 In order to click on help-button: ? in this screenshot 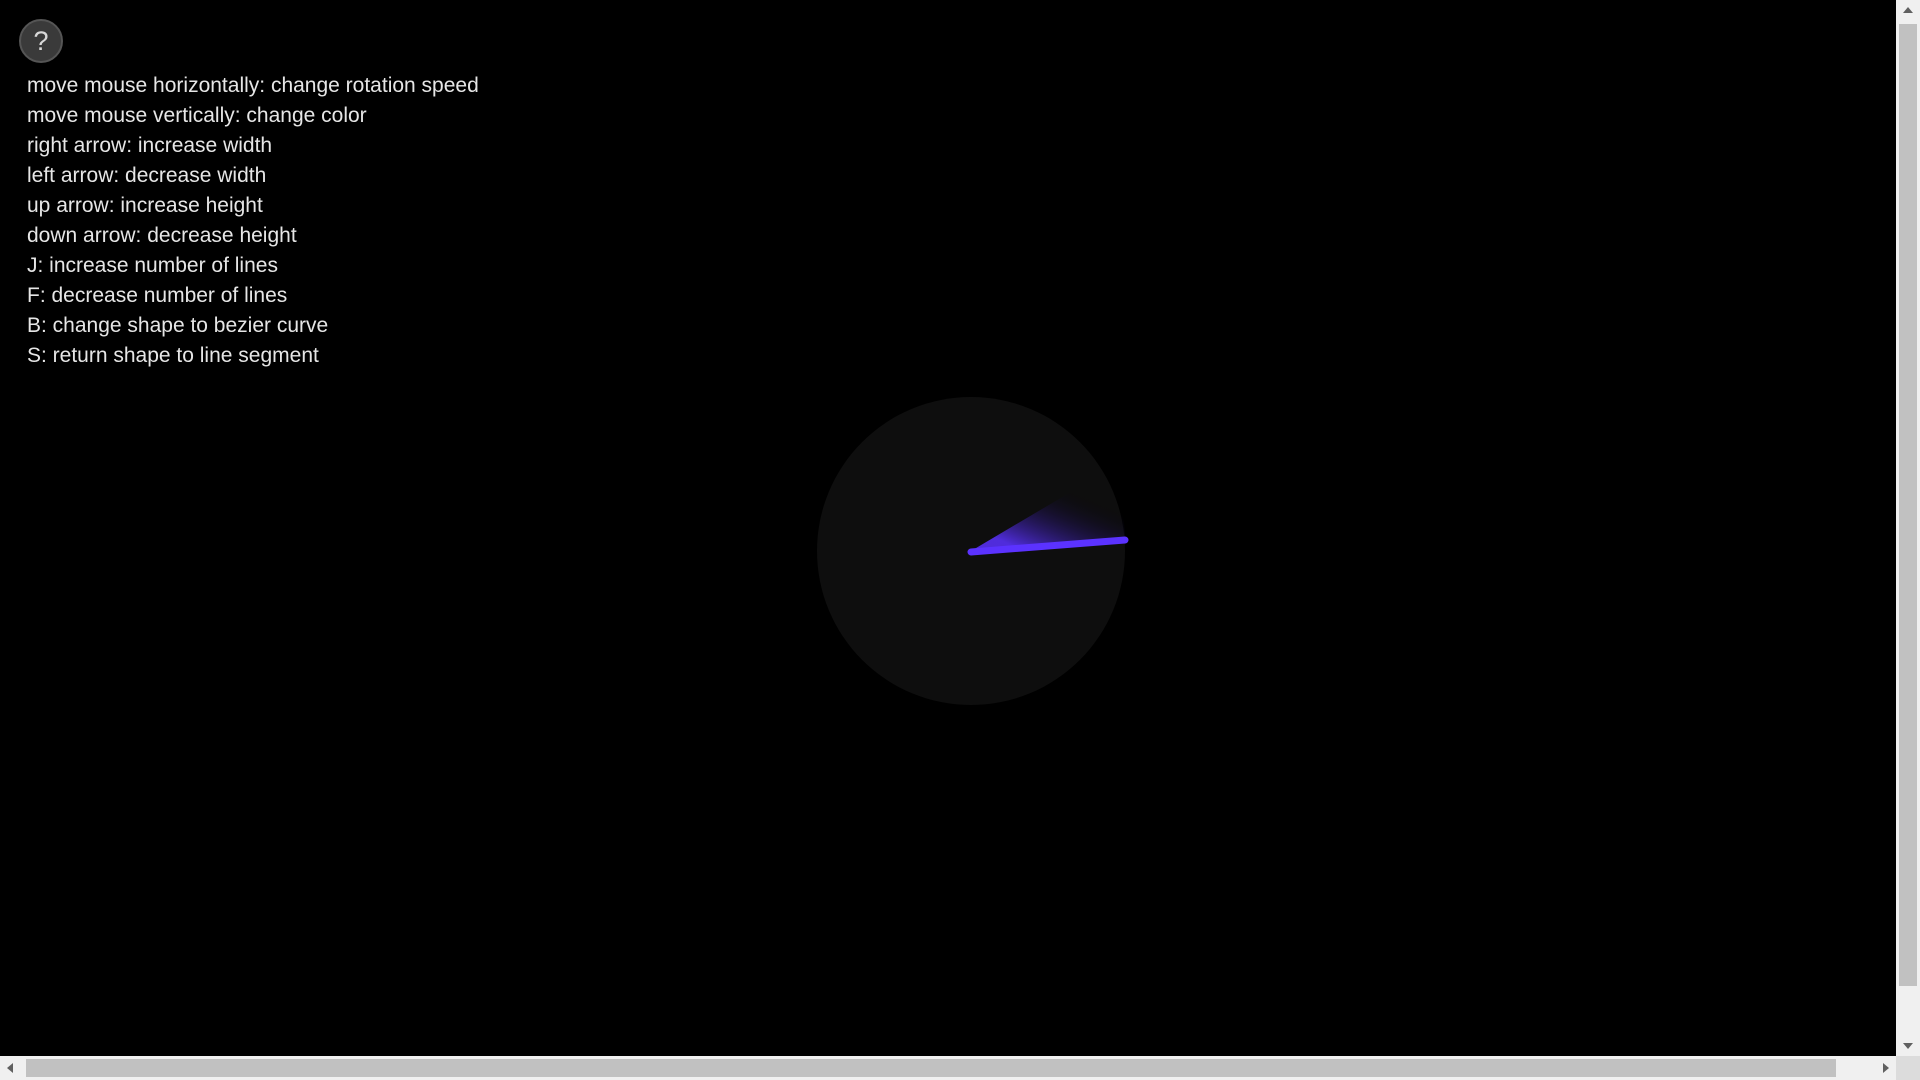, I will do `click(41, 41)`.